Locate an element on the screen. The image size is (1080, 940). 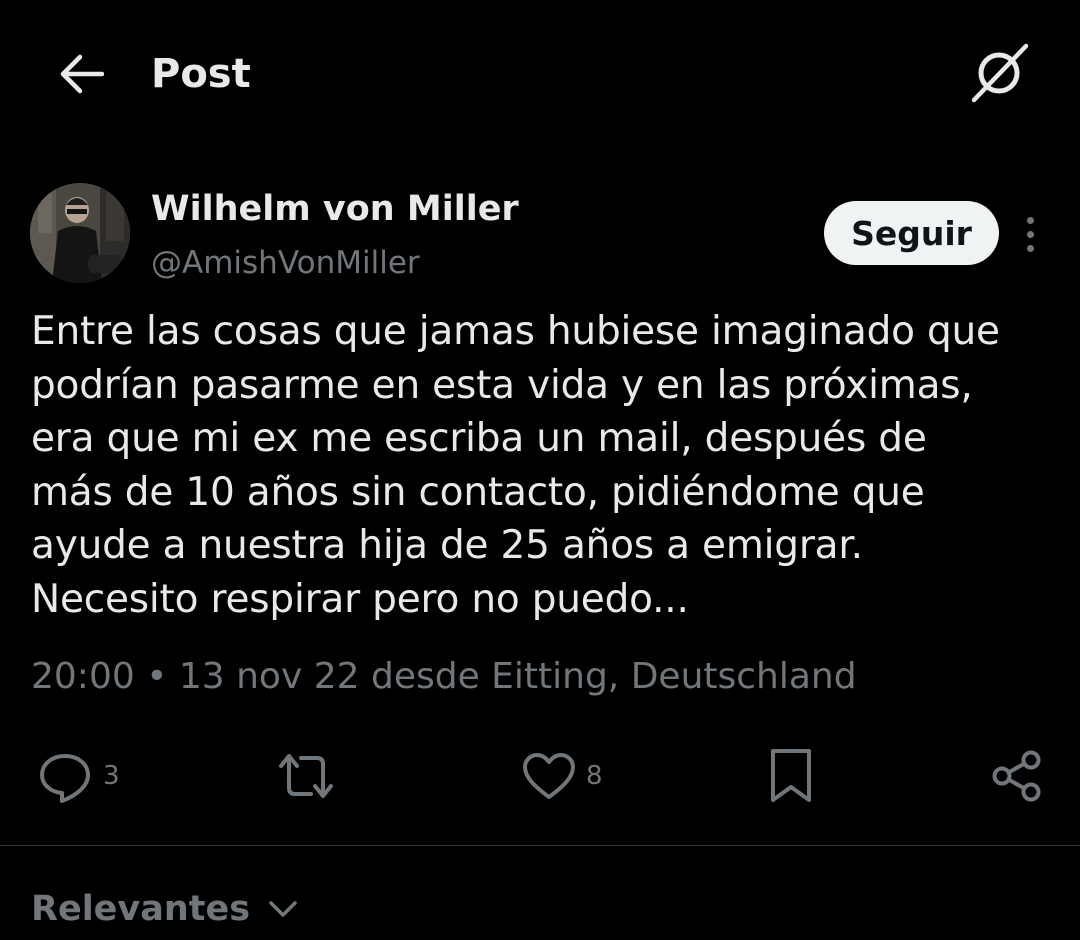
heart-icon is located at coordinates (549, 776).